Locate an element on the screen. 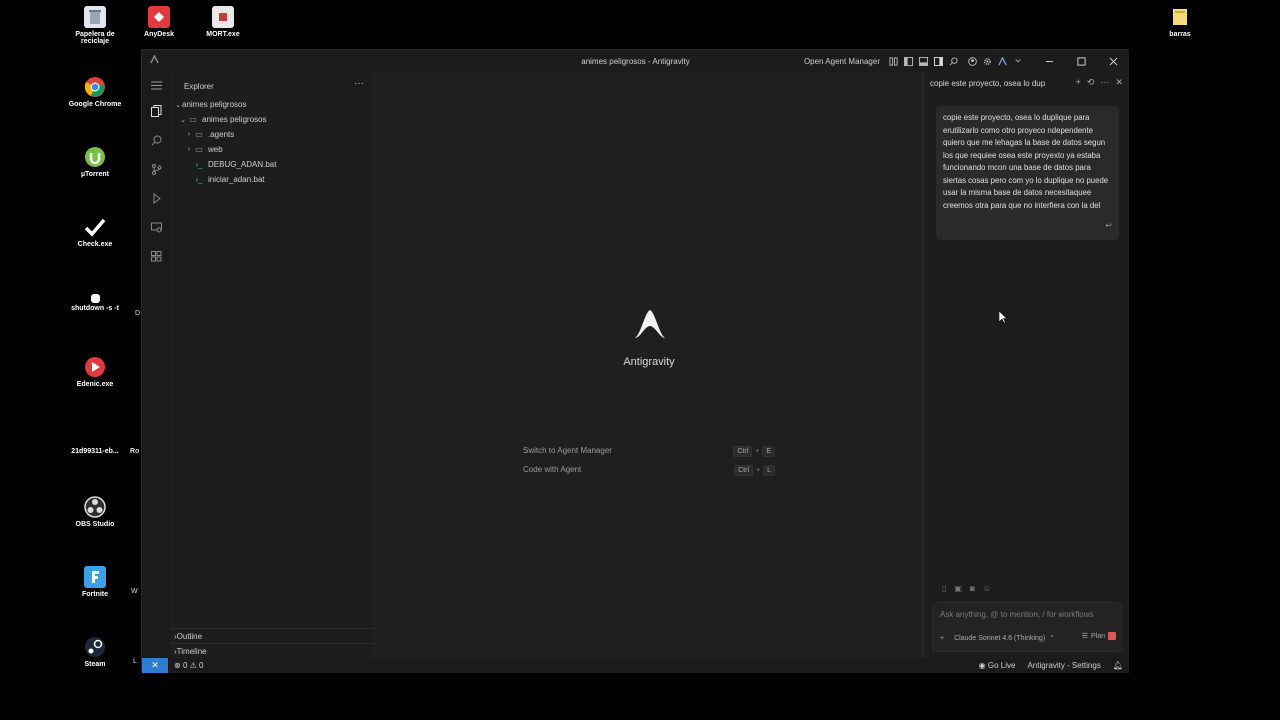 The image size is (1280, 720). desktop-icon-obs: OBS Studio is located at coordinates (95, 512).